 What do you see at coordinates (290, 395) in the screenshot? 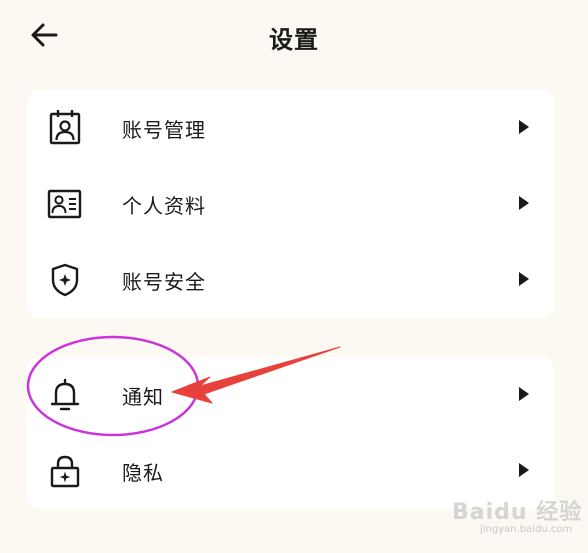
I see `settings-item-notifications: 通知` at bounding box center [290, 395].